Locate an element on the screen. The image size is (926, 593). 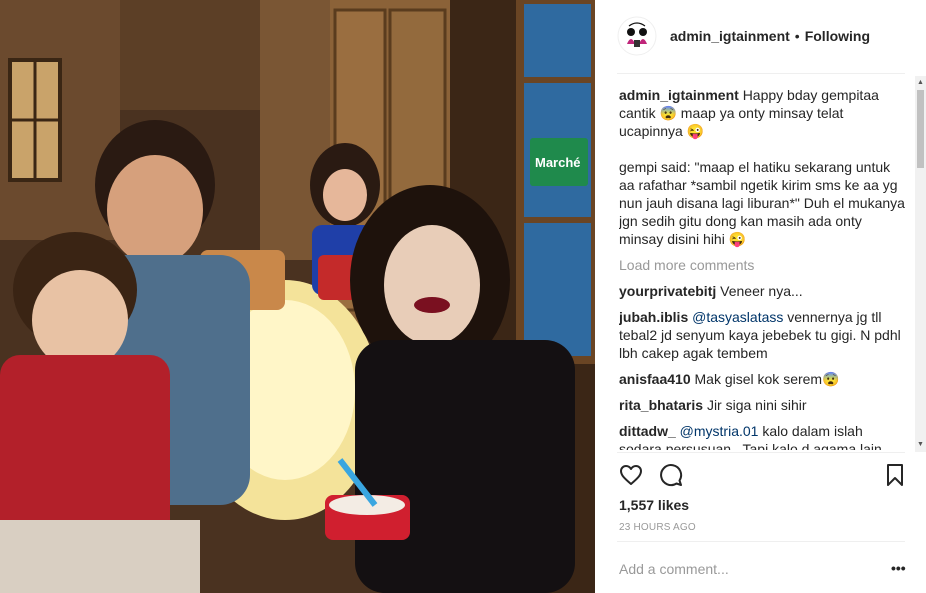
scroll-down-arrow-icon: ▼ is located at coordinates (920, 445).